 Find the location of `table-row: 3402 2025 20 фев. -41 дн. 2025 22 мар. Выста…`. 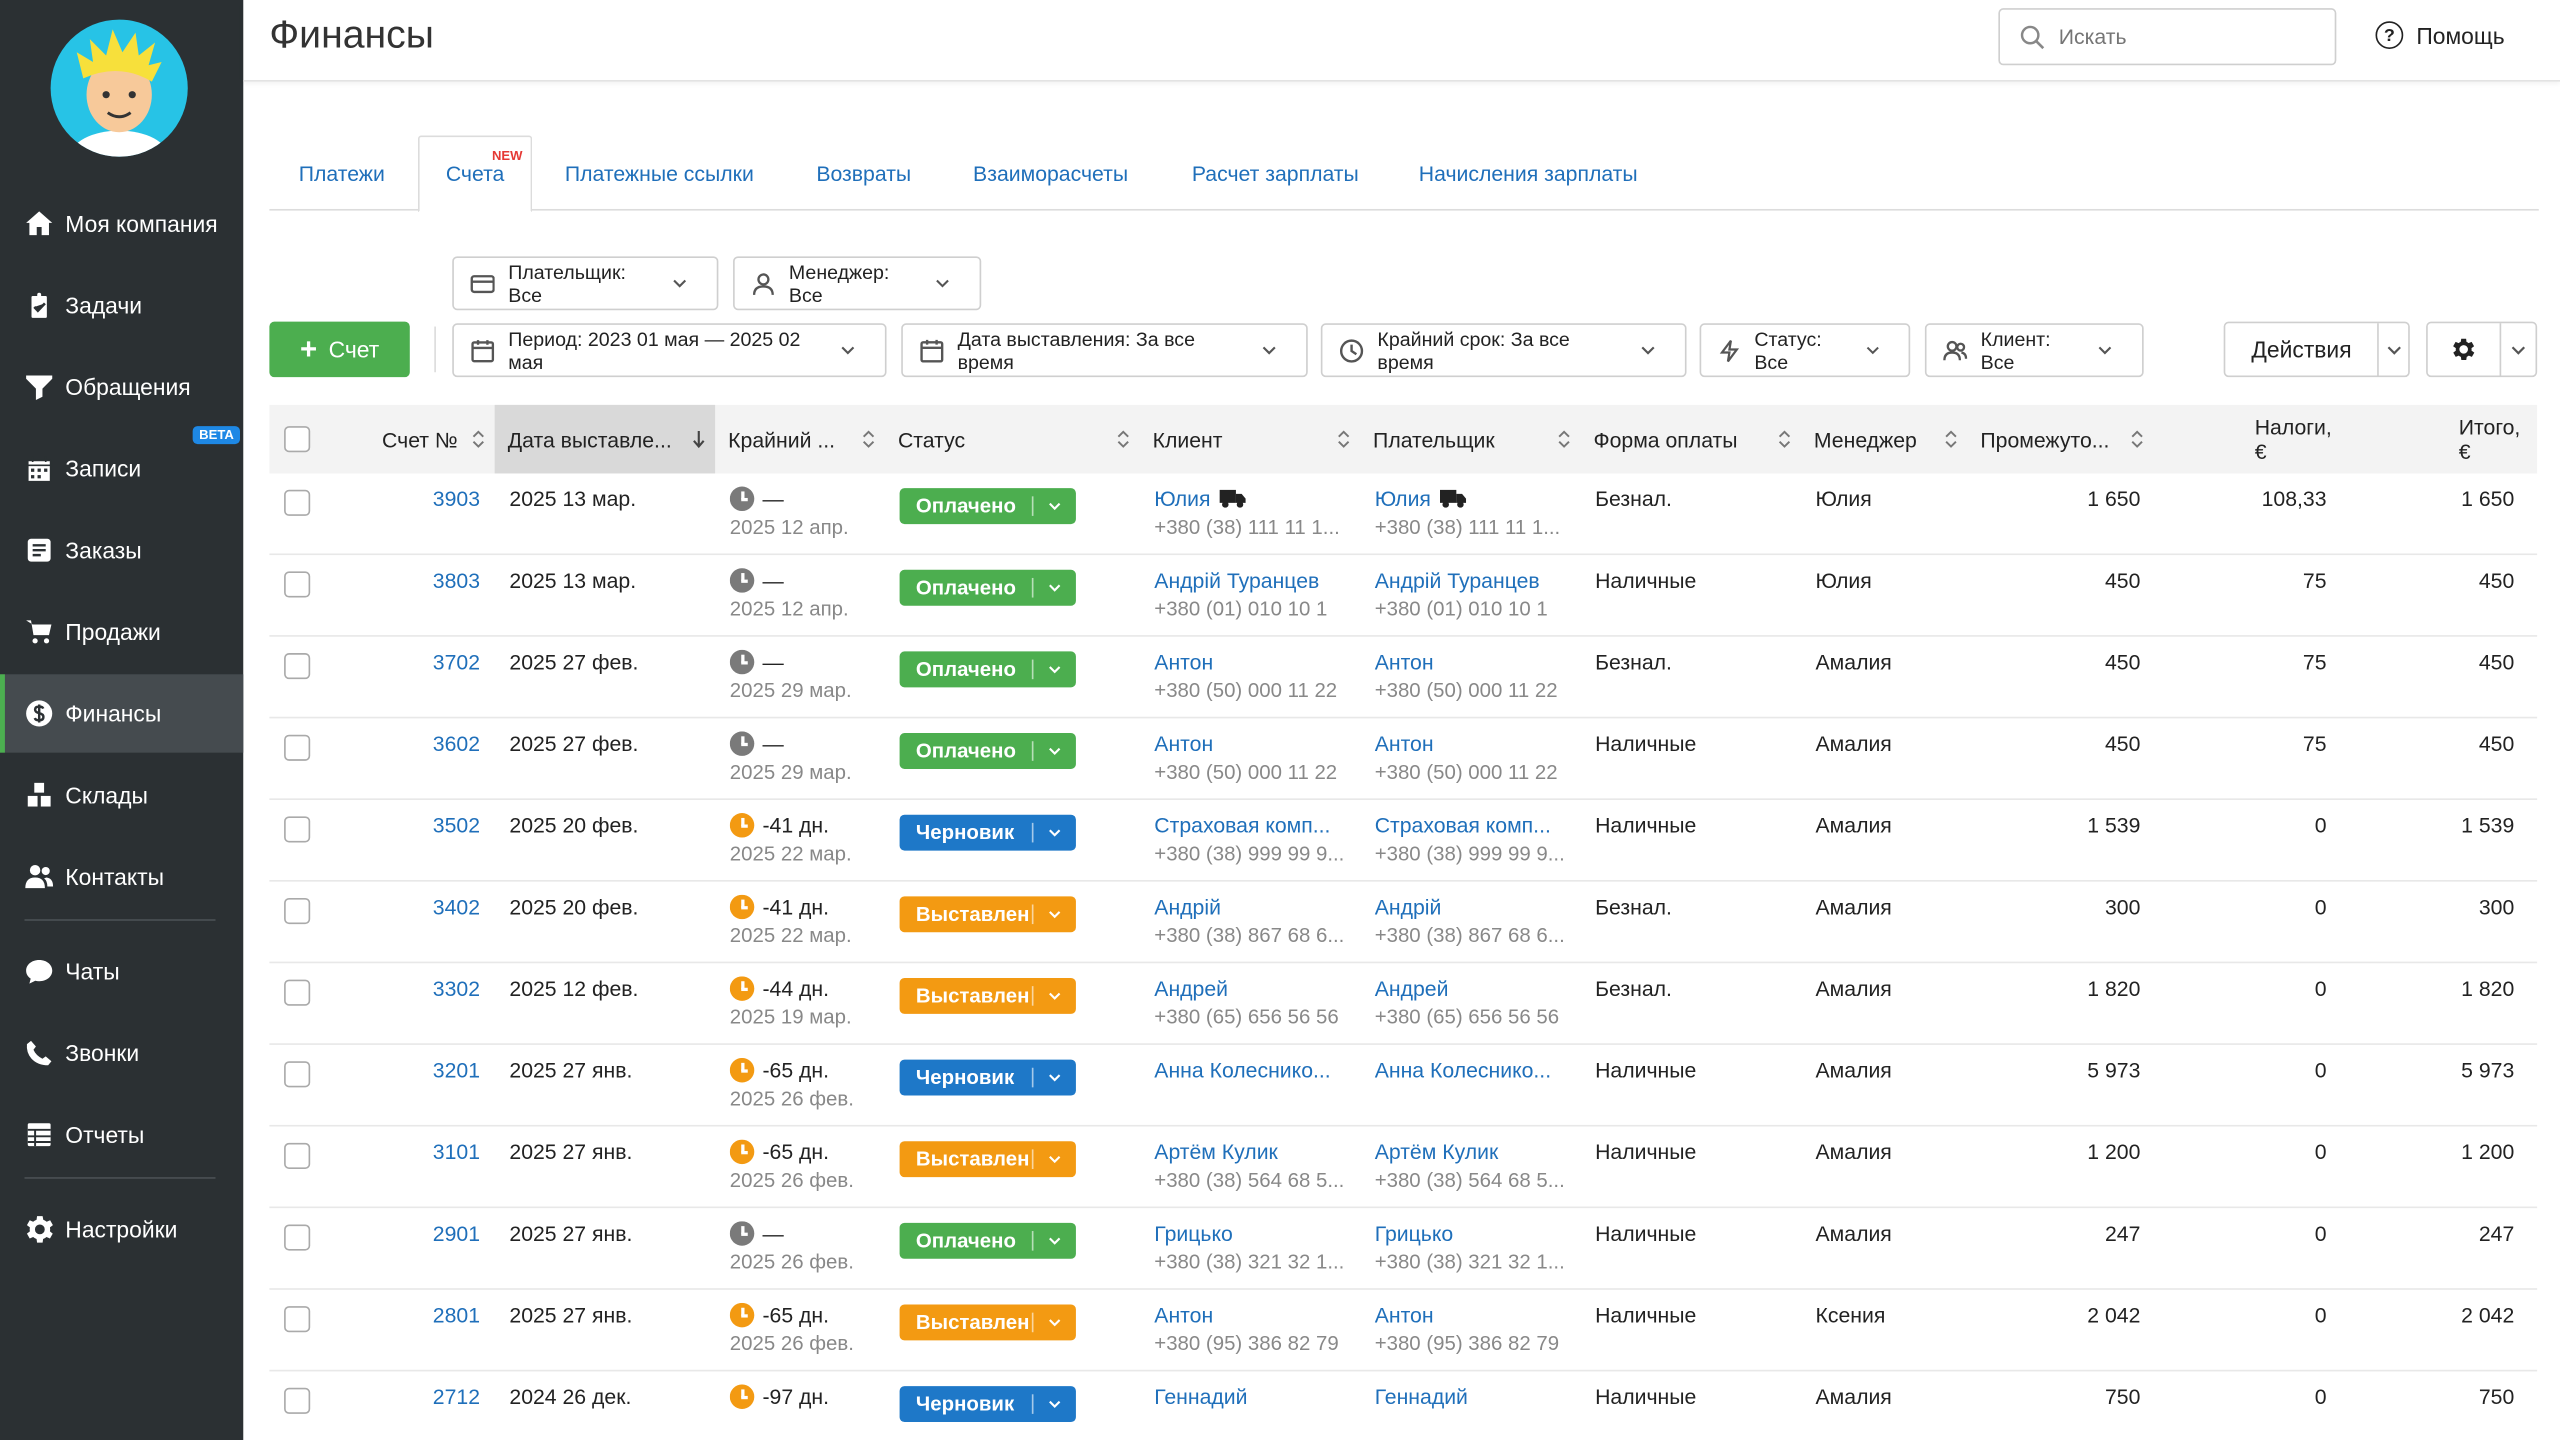

table-row: 3402 2025 20 фев. -41 дн. 2025 22 мар. Выста… is located at coordinates (1403, 923).